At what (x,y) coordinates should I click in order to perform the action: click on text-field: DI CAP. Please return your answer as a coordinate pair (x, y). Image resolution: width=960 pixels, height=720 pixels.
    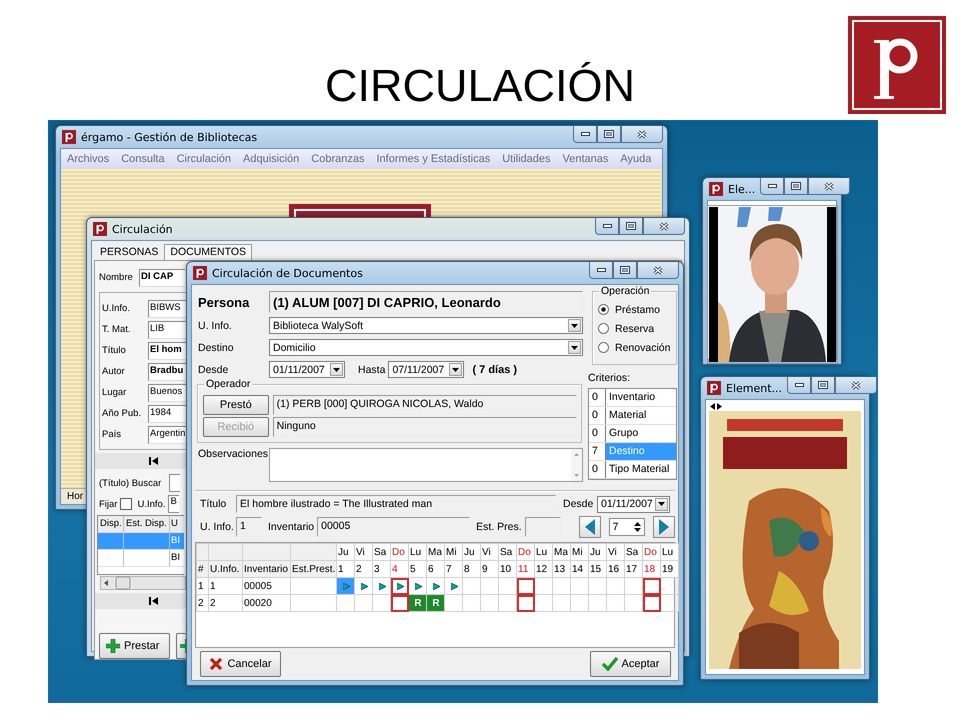
    Looking at the image, I should click on (162, 277).